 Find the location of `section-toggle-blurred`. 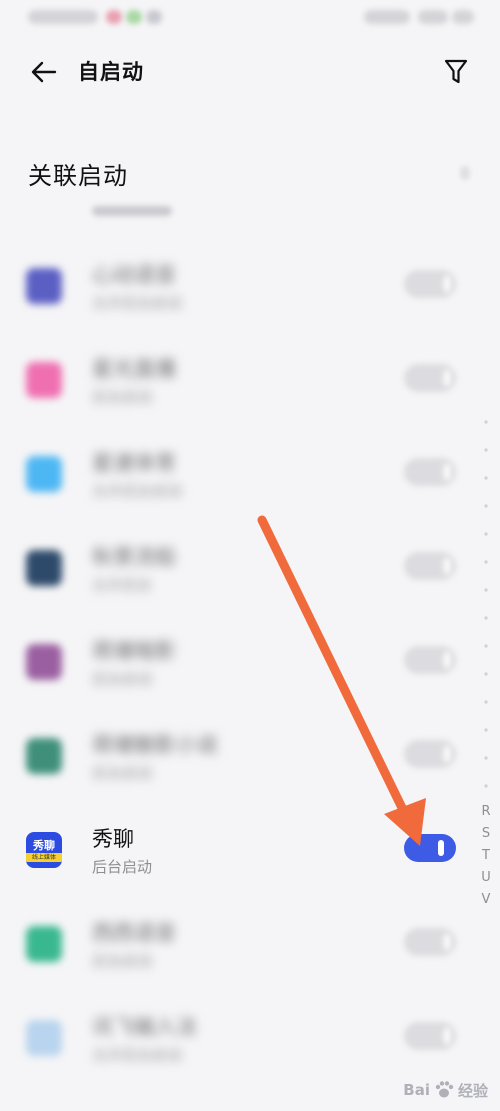

section-toggle-blurred is located at coordinates (465, 173).